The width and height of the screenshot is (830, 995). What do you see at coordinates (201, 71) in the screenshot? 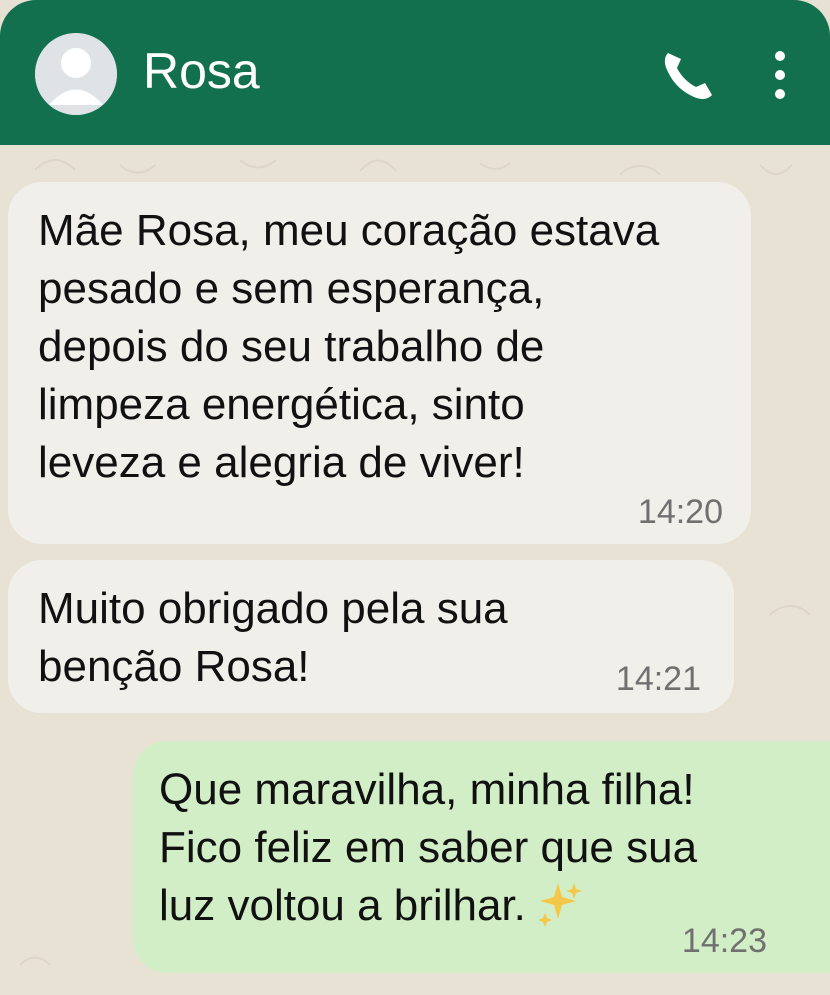
I see `contact-name: Rosa` at bounding box center [201, 71].